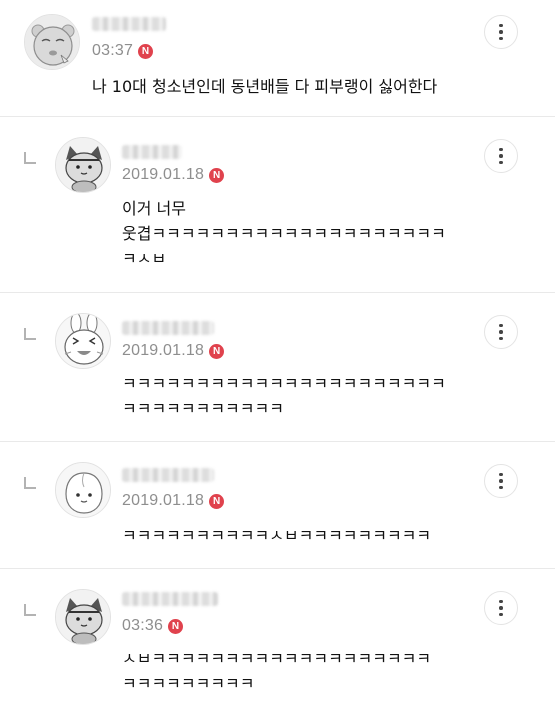 This screenshot has width=555, height=718. Describe the element at coordinates (265, 86) in the screenshot. I see `comment-text: 나 10대 청소년인데 동년배들 다 피부랭이 싫어한다` at that location.